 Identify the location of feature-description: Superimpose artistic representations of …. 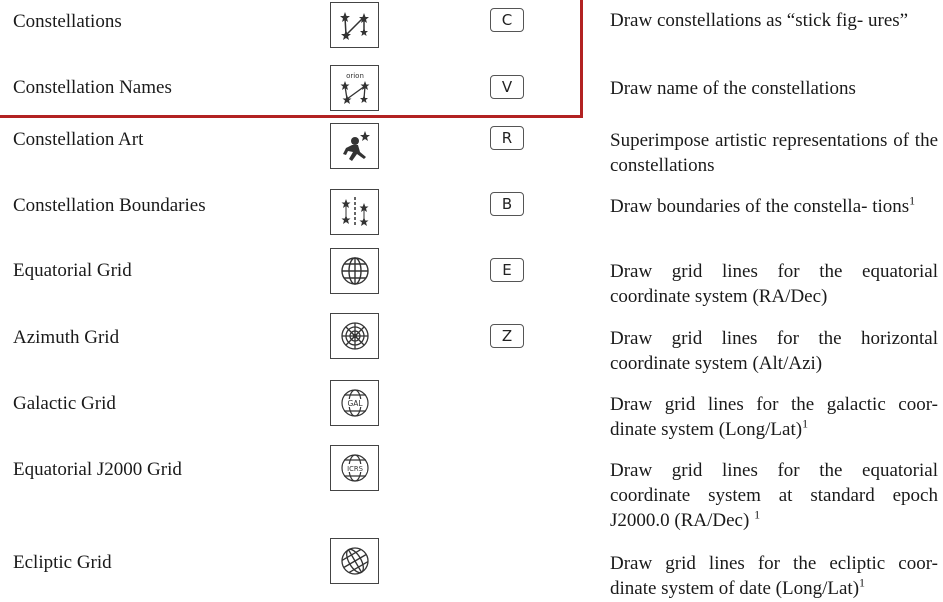
(774, 153).